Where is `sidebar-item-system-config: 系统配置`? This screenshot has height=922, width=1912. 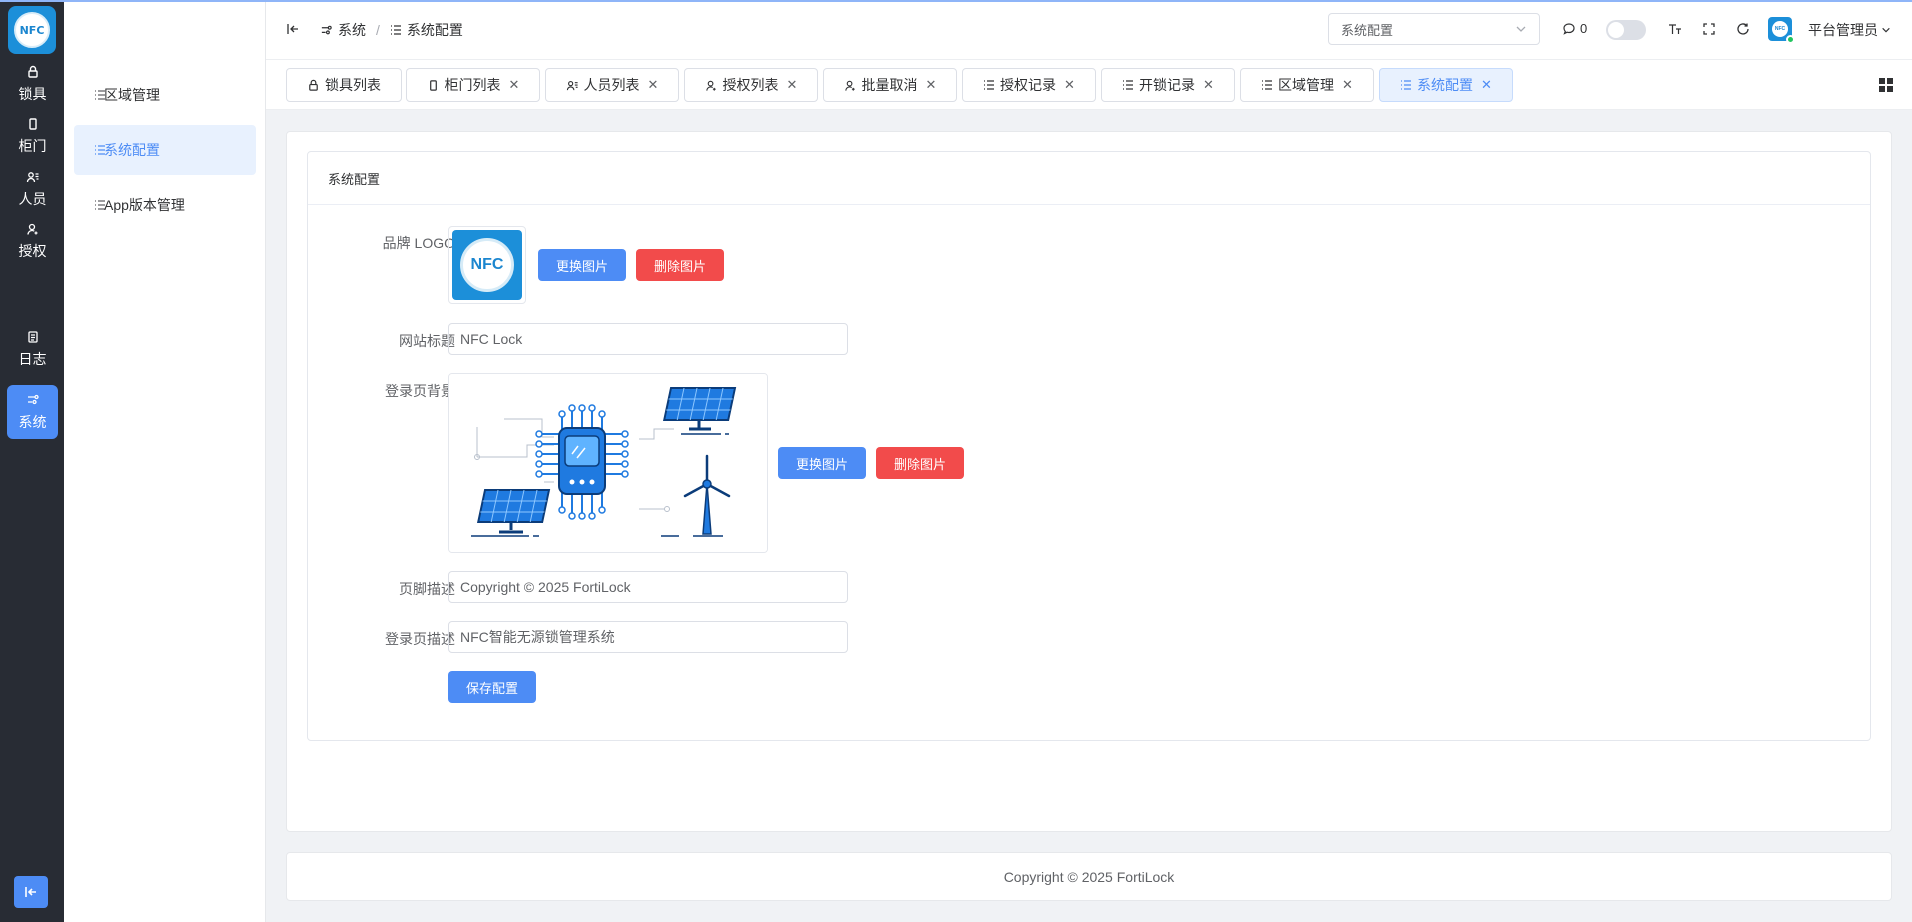 sidebar-item-system-config: 系统配置 is located at coordinates (165, 150).